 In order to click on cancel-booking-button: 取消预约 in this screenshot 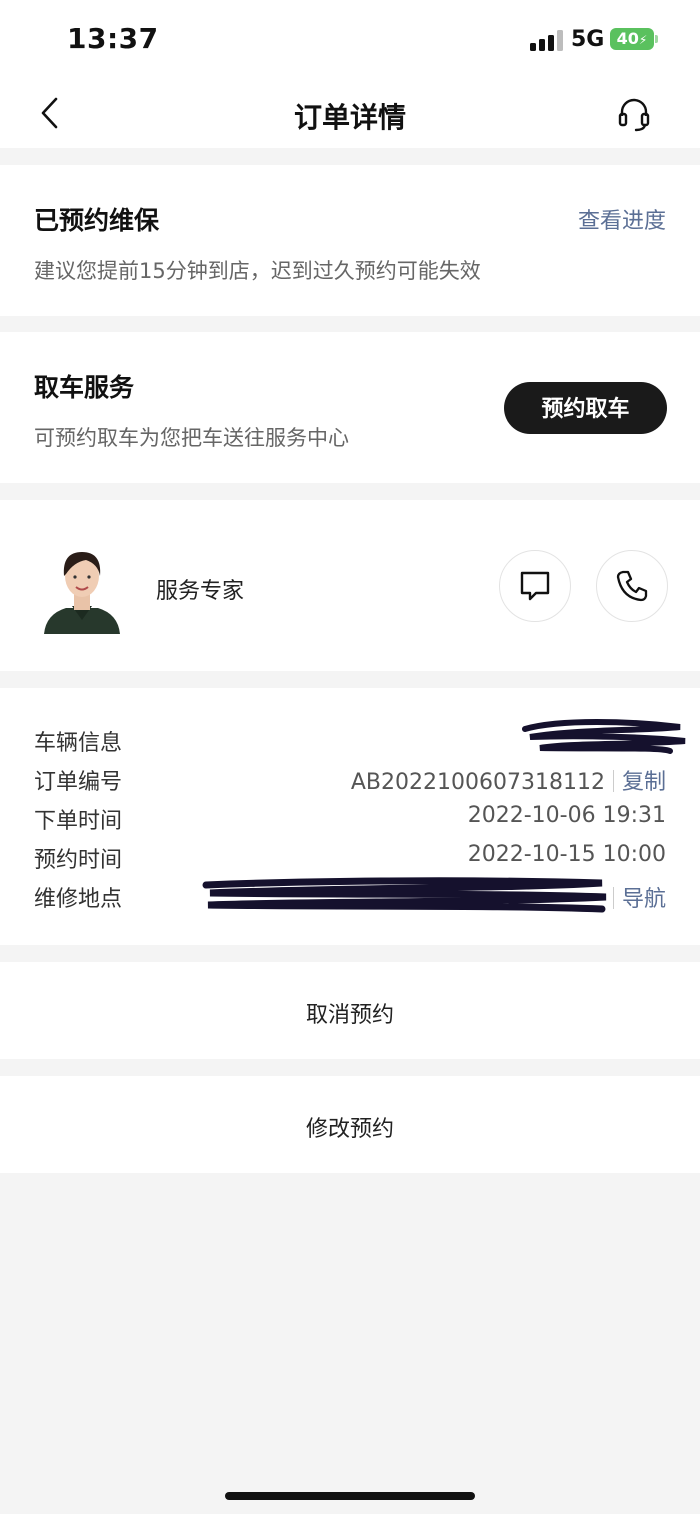, I will do `click(350, 1010)`.